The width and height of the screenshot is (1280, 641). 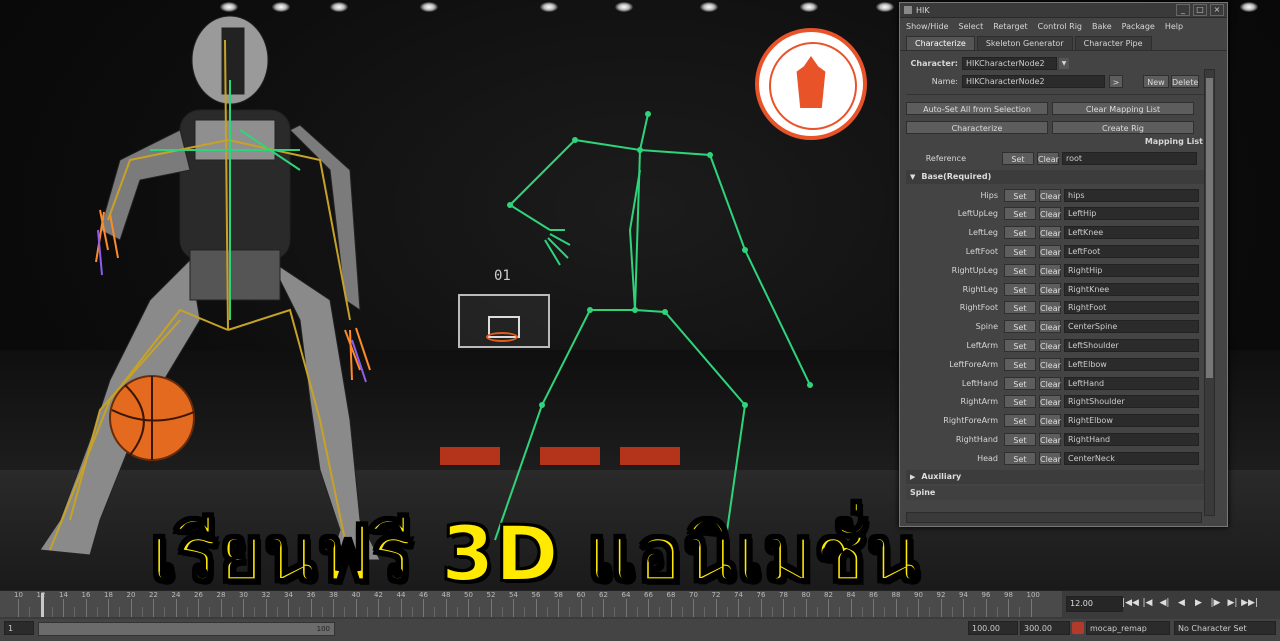 What do you see at coordinates (1063, 10) in the screenshot?
I see `hik-titlebar: HIK _ □ ×` at bounding box center [1063, 10].